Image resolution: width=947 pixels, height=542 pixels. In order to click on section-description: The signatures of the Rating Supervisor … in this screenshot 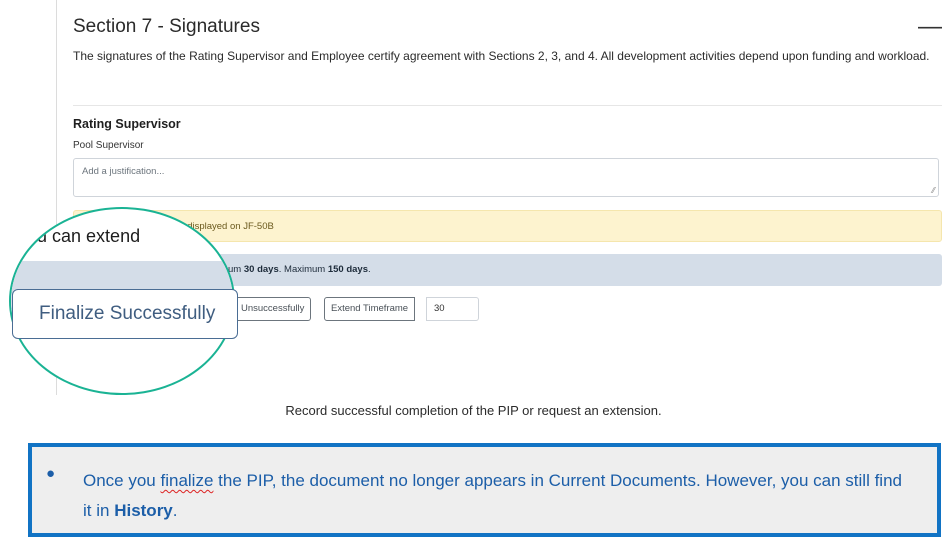, I will do `click(501, 56)`.